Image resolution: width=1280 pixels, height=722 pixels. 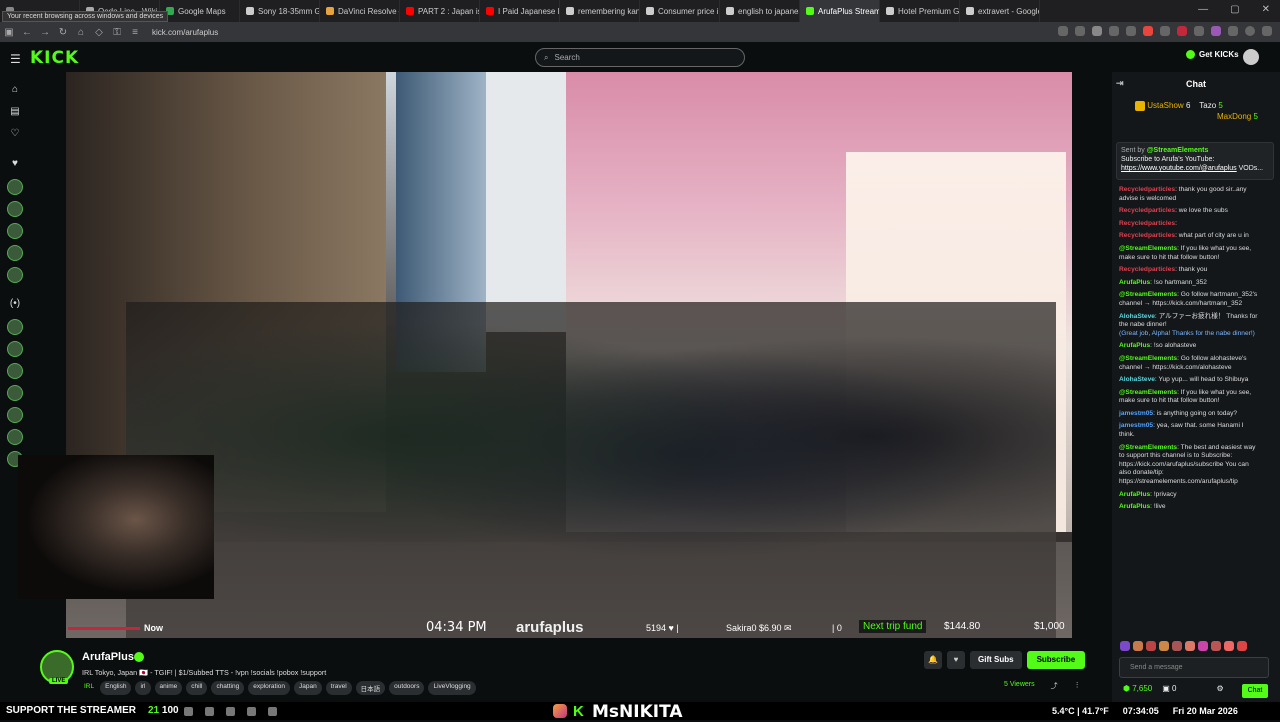 What do you see at coordinates (308, 688) in the screenshot?
I see `stream-tag: Japan` at bounding box center [308, 688].